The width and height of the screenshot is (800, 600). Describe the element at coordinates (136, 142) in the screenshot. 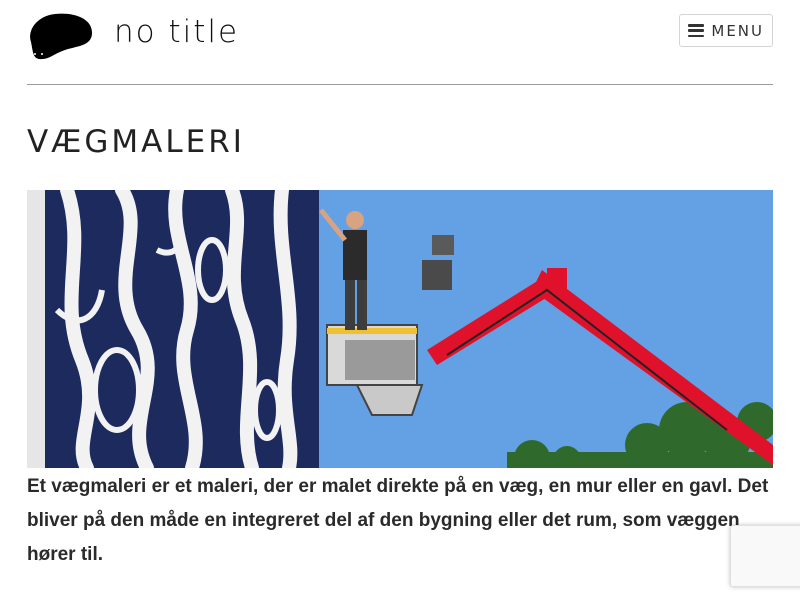

I see `page-title: VÆGMALERI` at that location.